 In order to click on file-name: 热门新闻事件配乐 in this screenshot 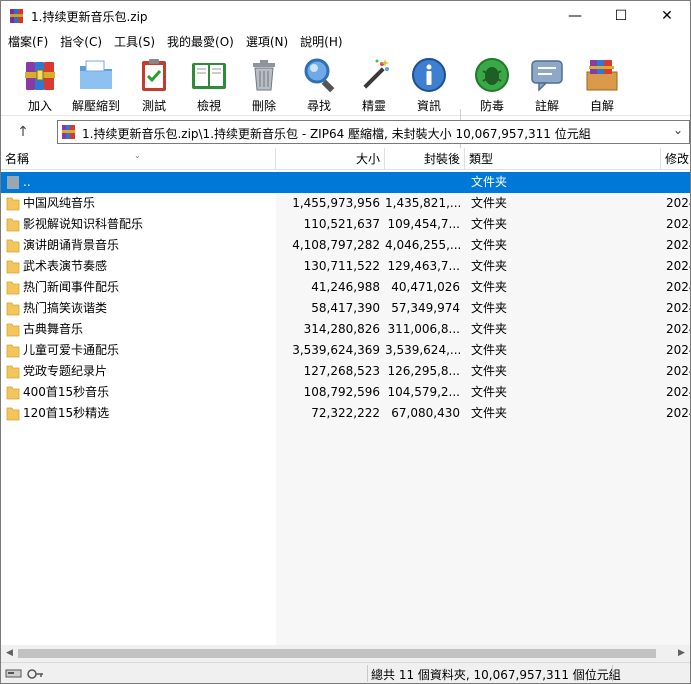, I will do `click(71, 287)`.